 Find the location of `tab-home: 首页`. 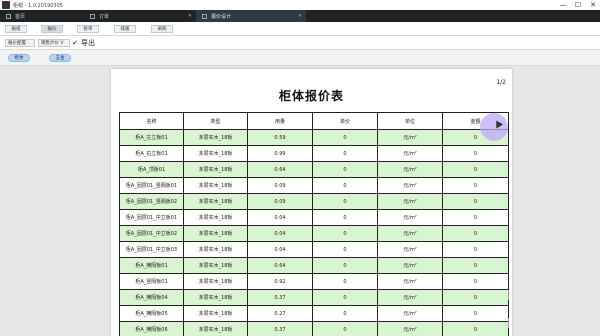

tab-home: 首页 is located at coordinates (28, 16).